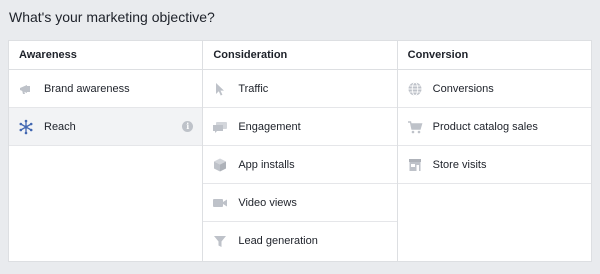 The width and height of the screenshot is (600, 274). Describe the element at coordinates (253, 88) in the screenshot. I see `objective-label: Traffic` at that location.